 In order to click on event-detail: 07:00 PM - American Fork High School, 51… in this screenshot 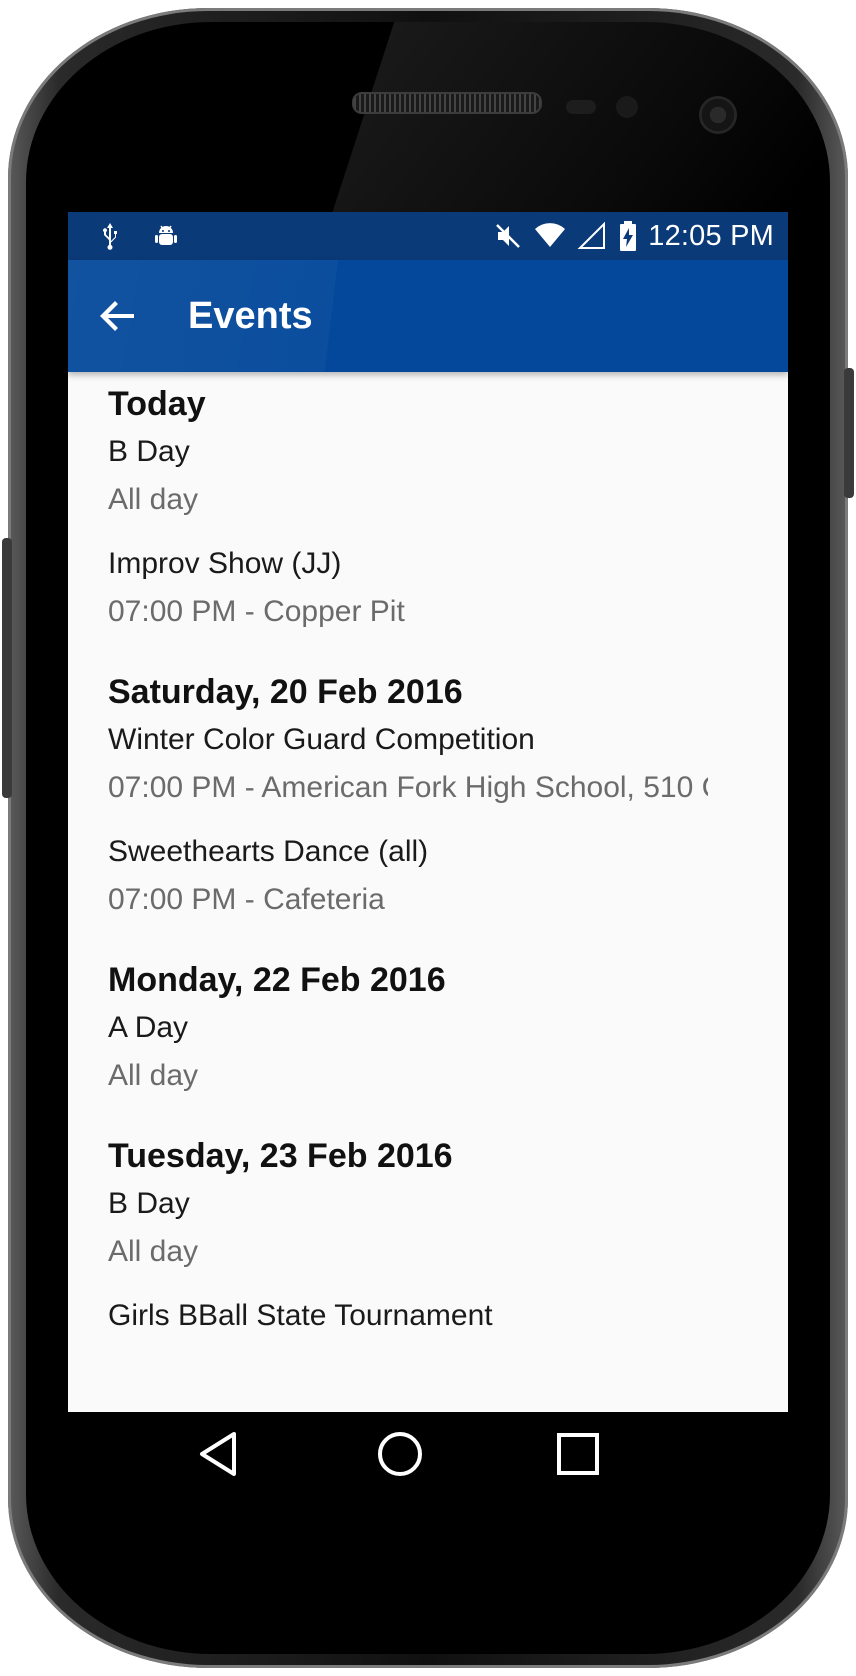, I will do `click(408, 787)`.